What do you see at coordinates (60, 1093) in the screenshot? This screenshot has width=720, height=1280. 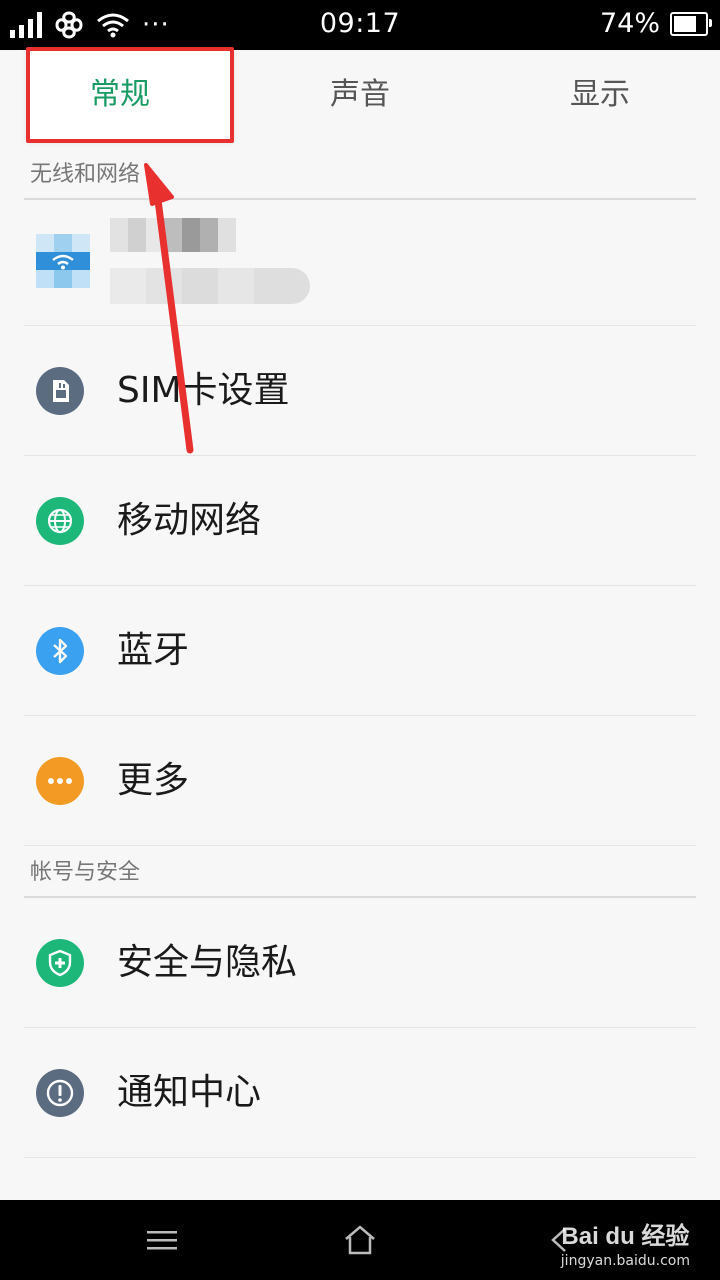 I see `exclamation-icon` at bounding box center [60, 1093].